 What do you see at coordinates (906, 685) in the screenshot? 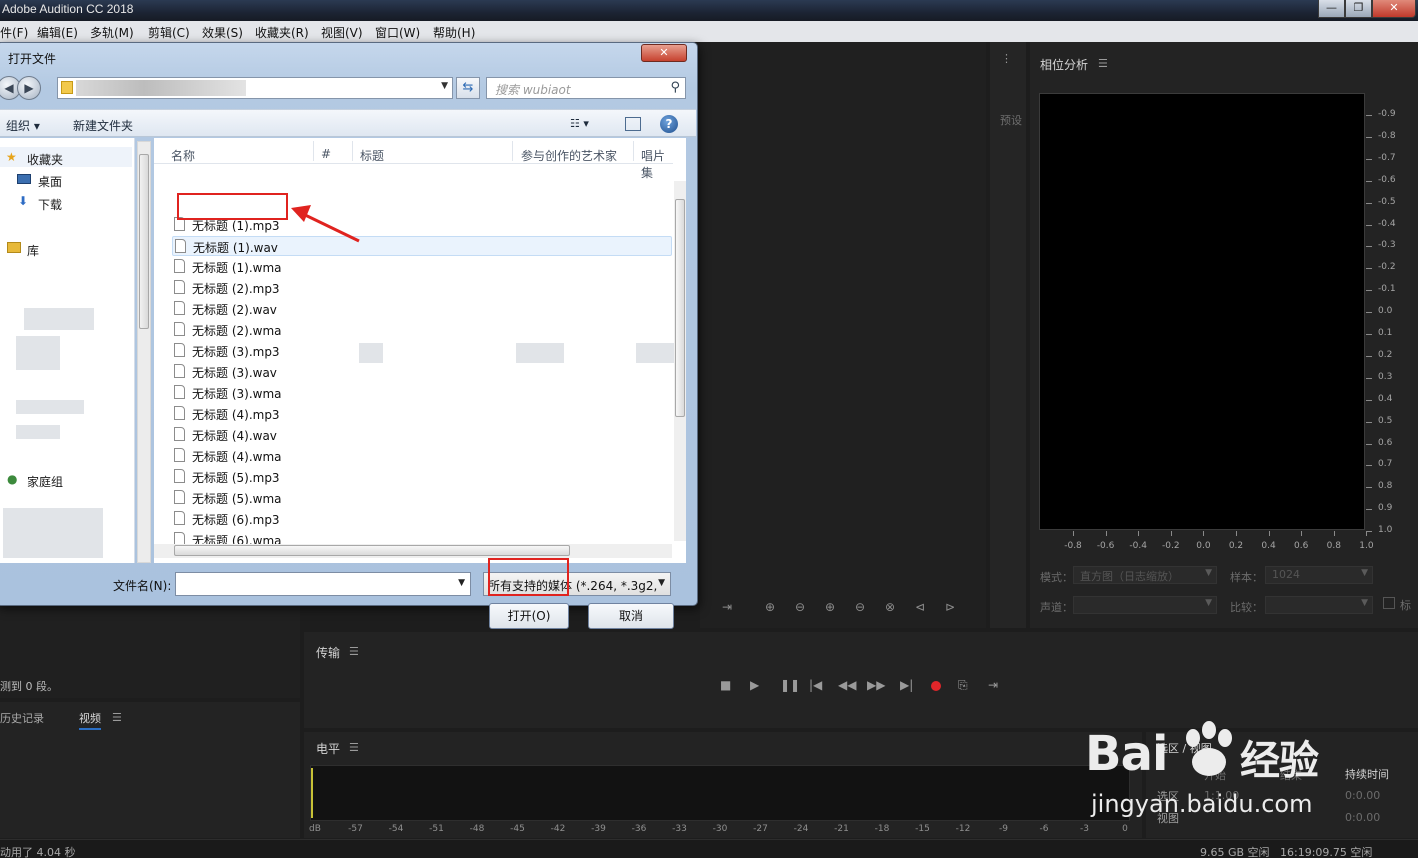
I see `skip-end-icon: ▶|` at bounding box center [906, 685].